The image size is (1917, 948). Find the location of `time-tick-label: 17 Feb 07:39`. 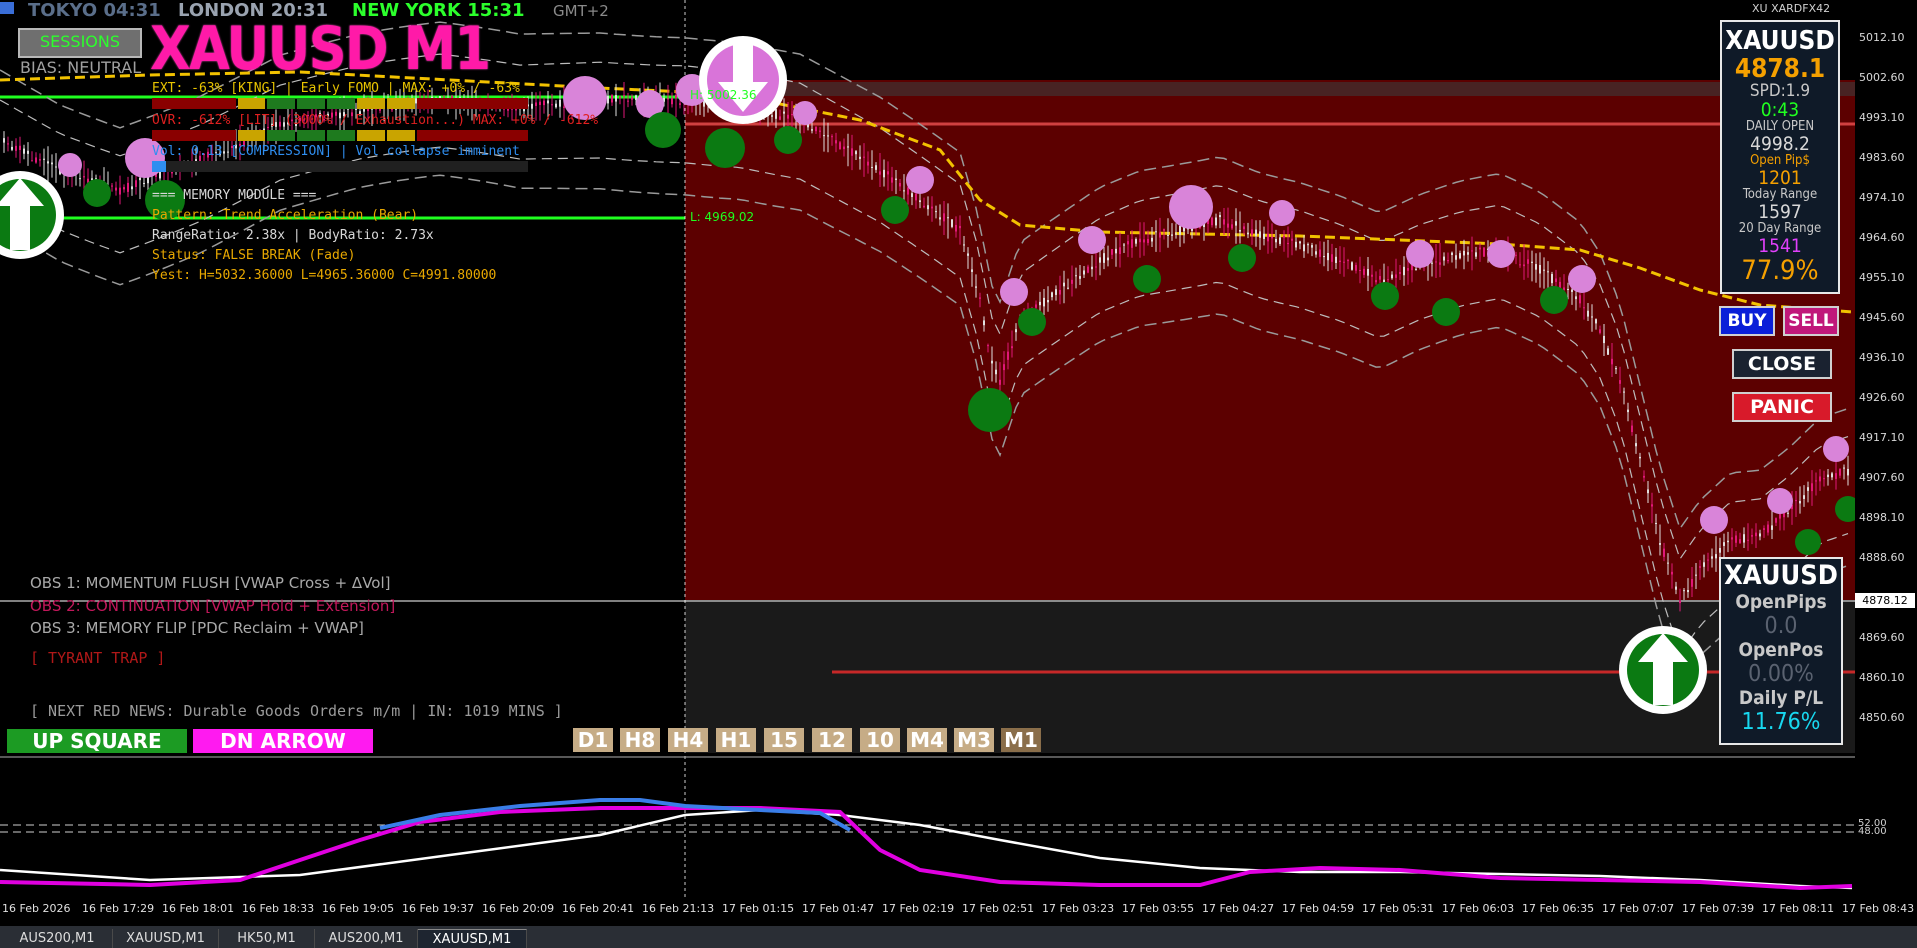

time-tick-label: 17 Feb 07:39 is located at coordinates (1718, 908).